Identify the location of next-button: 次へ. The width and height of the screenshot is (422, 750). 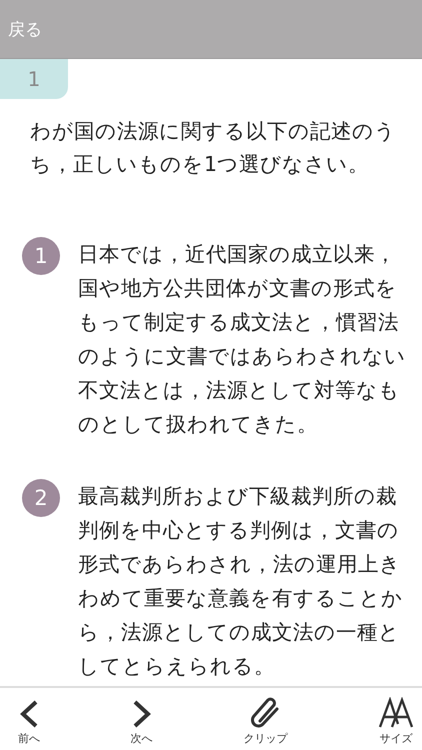
(141, 719).